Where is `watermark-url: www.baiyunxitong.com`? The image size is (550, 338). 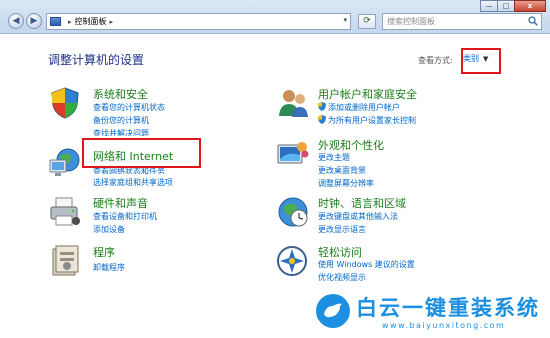 watermark-url: www.baiyunxitong.com is located at coordinates (444, 325).